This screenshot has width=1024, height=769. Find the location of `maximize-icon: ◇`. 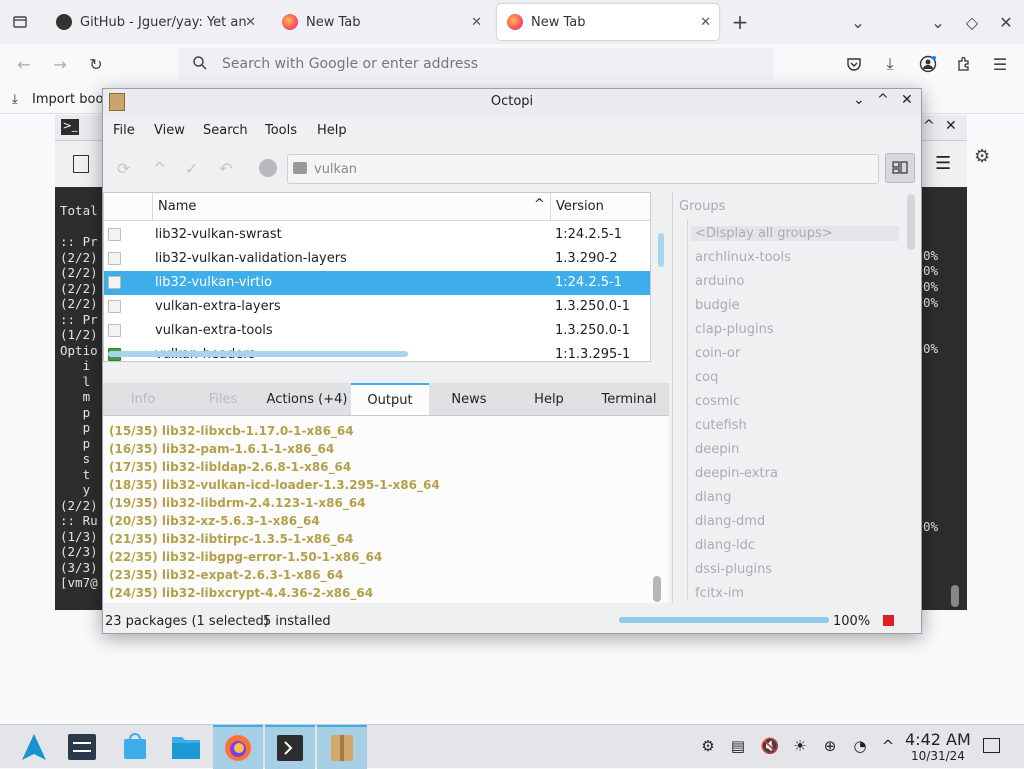

maximize-icon: ◇ is located at coordinates (972, 22).